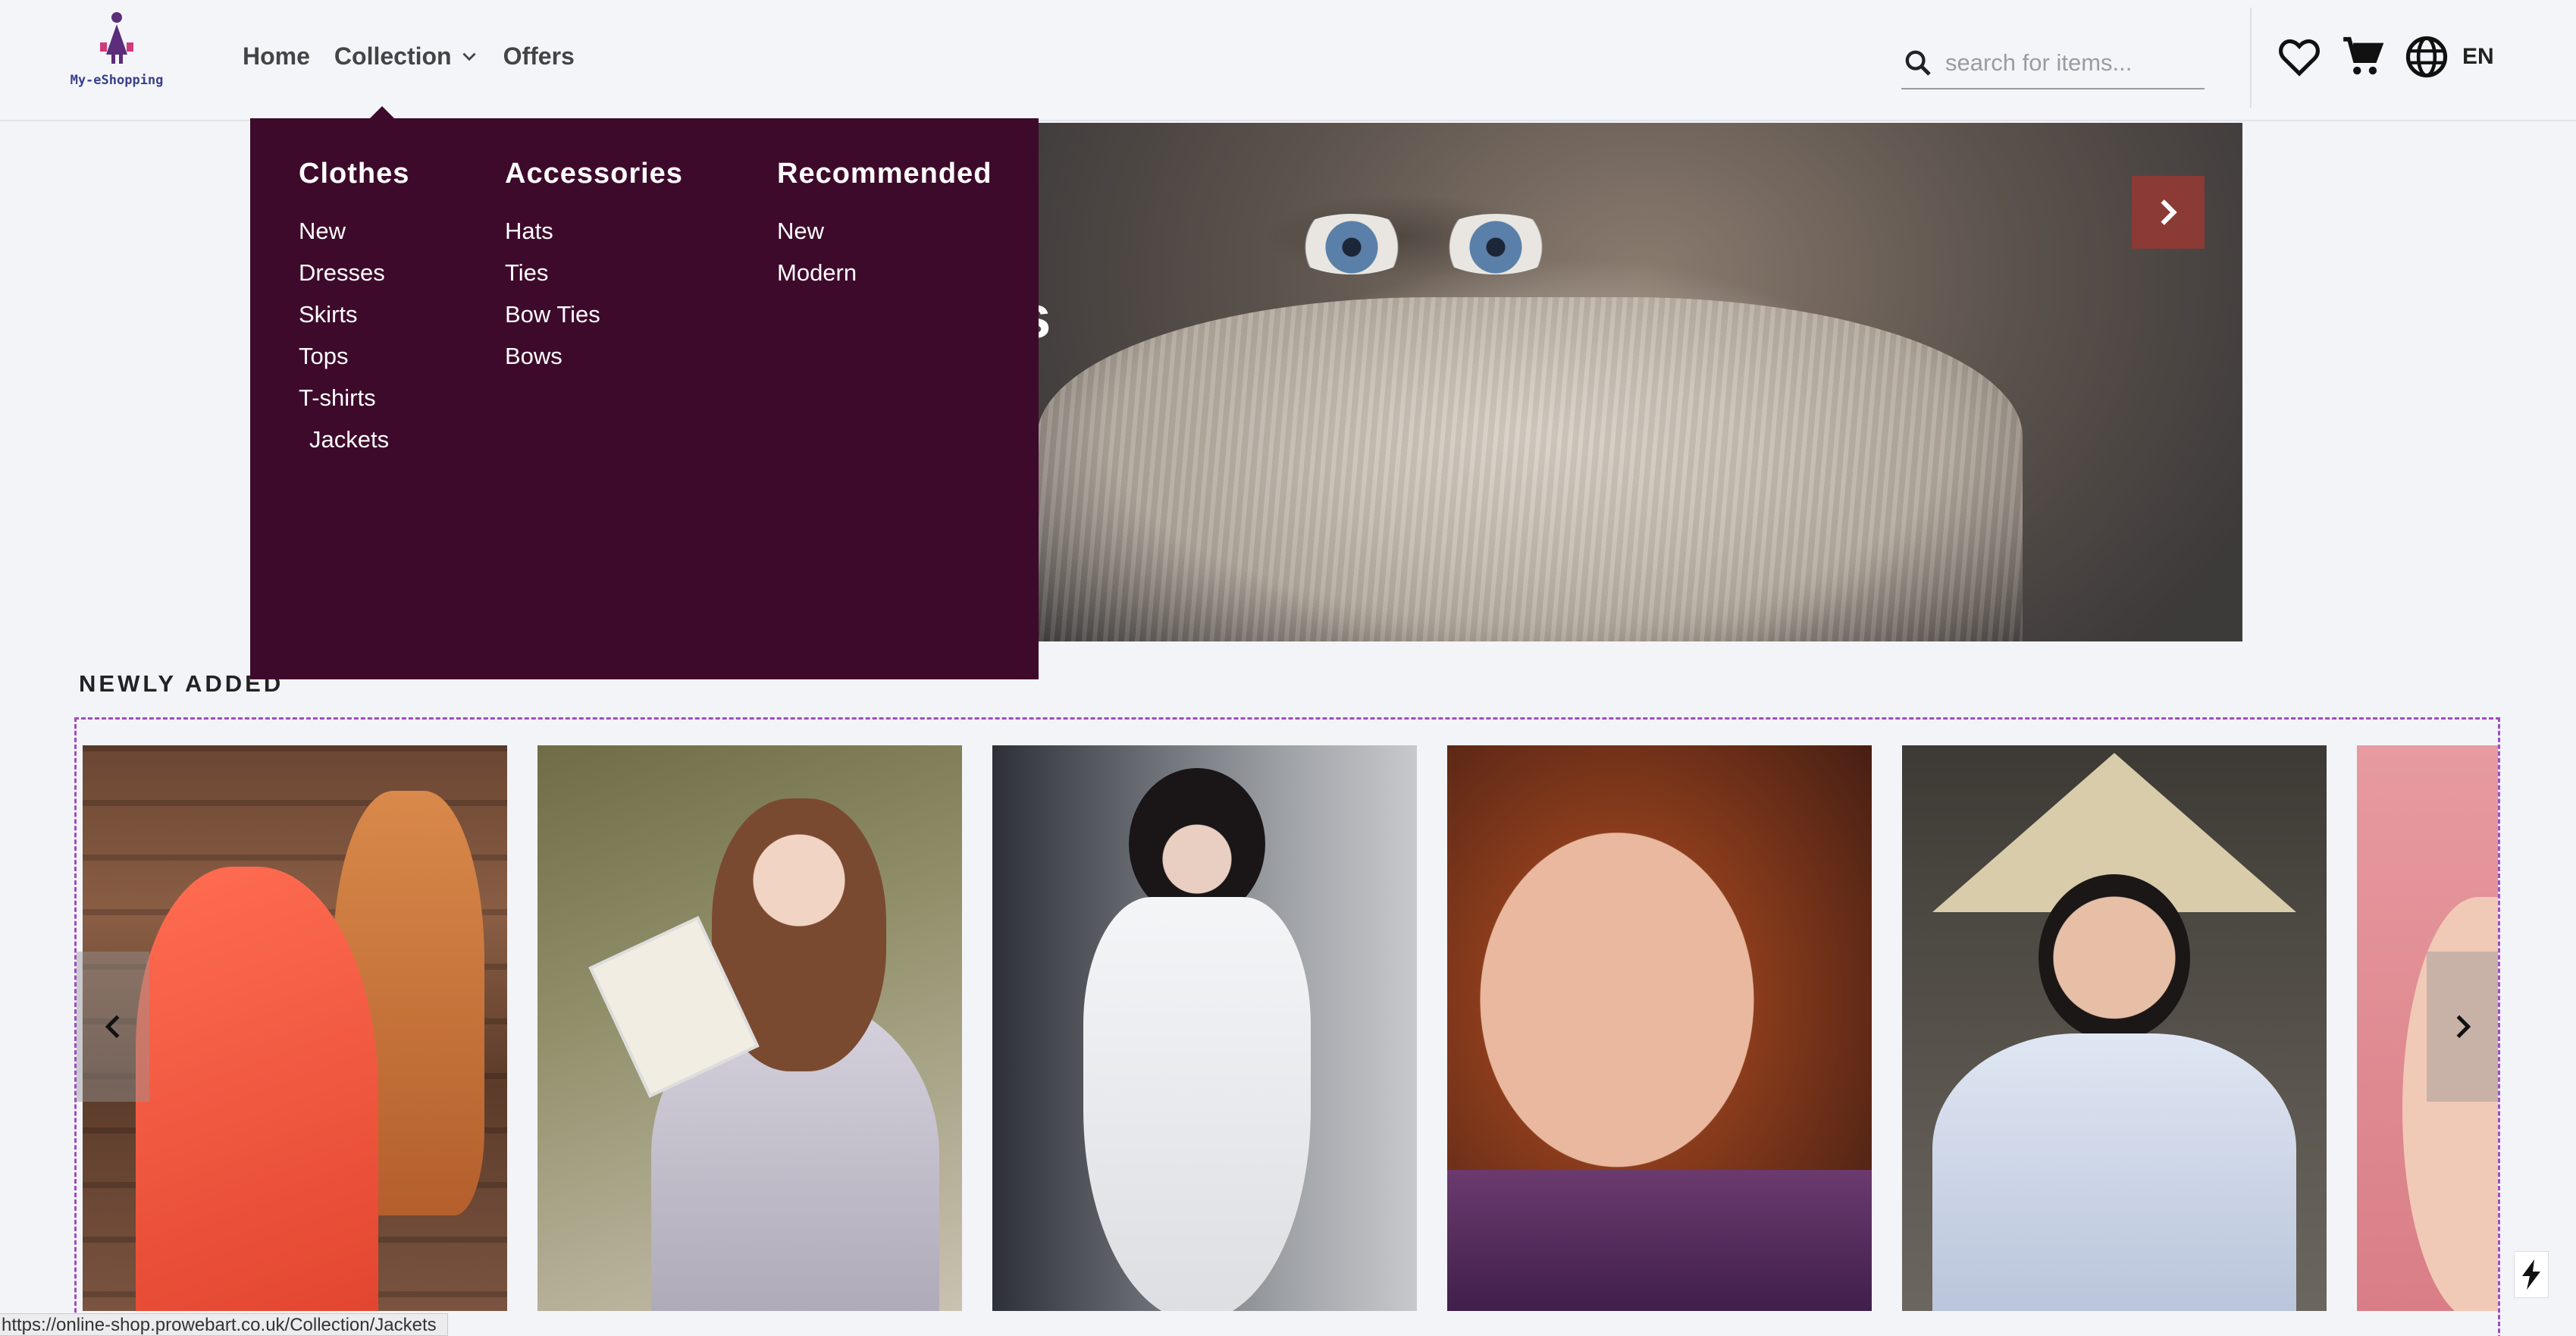 This screenshot has width=2576, height=1336. I want to click on nav-home-label: Home, so click(276, 56).